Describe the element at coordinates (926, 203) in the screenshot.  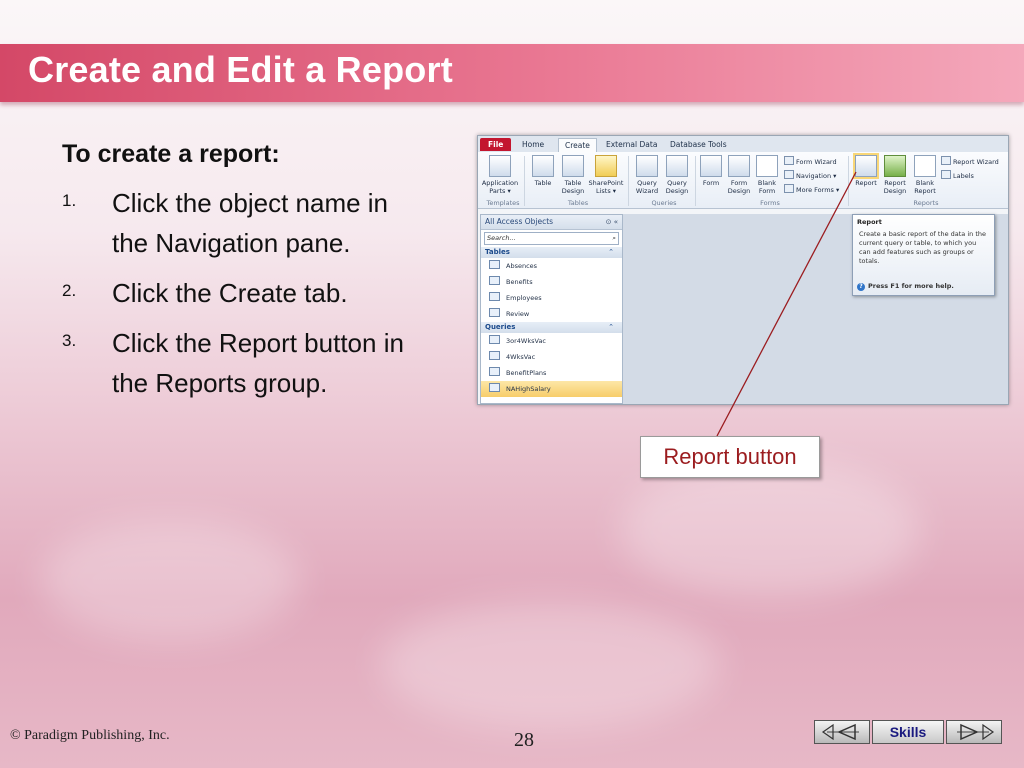
I see `group-label-reports: Reports` at that location.